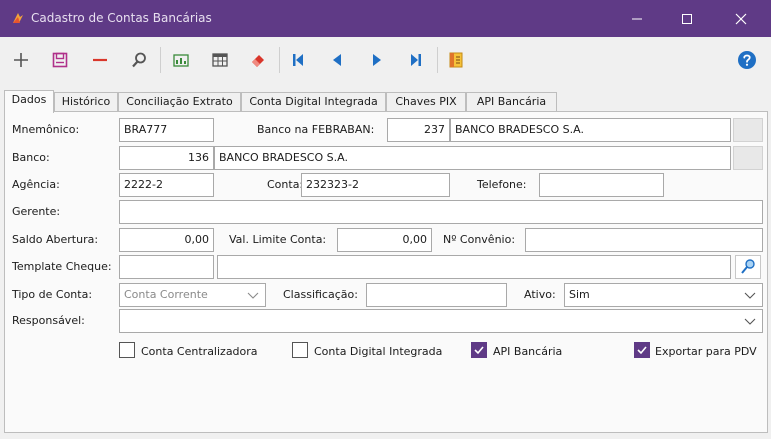  I want to click on tab-dados: Dados, so click(29, 101).